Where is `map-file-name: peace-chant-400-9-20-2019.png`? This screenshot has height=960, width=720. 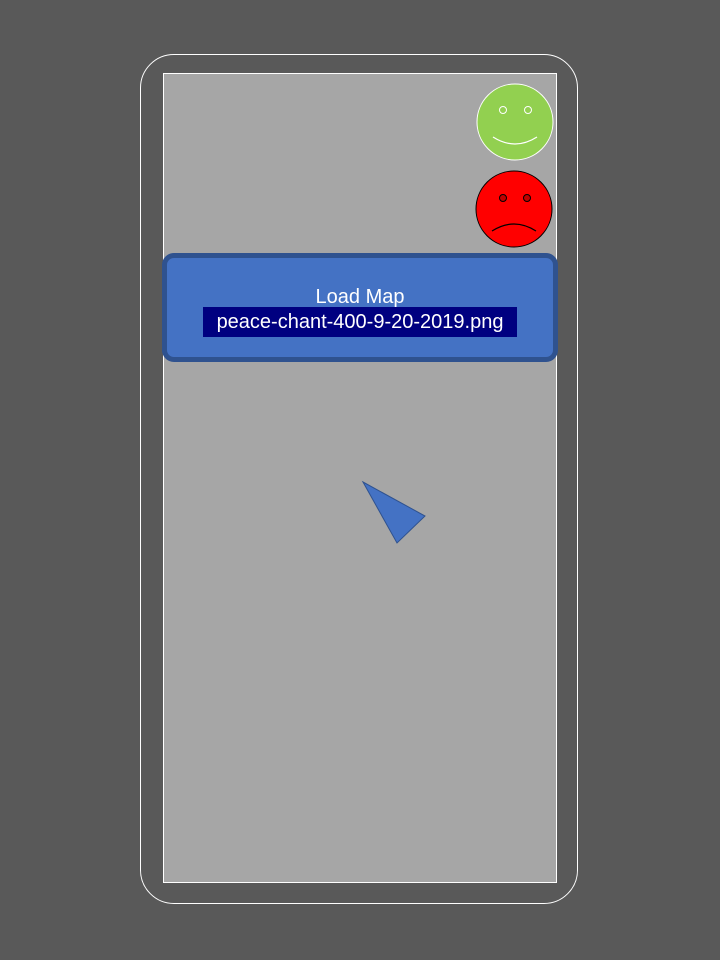 map-file-name: peace-chant-400-9-20-2019.png is located at coordinates (360, 322).